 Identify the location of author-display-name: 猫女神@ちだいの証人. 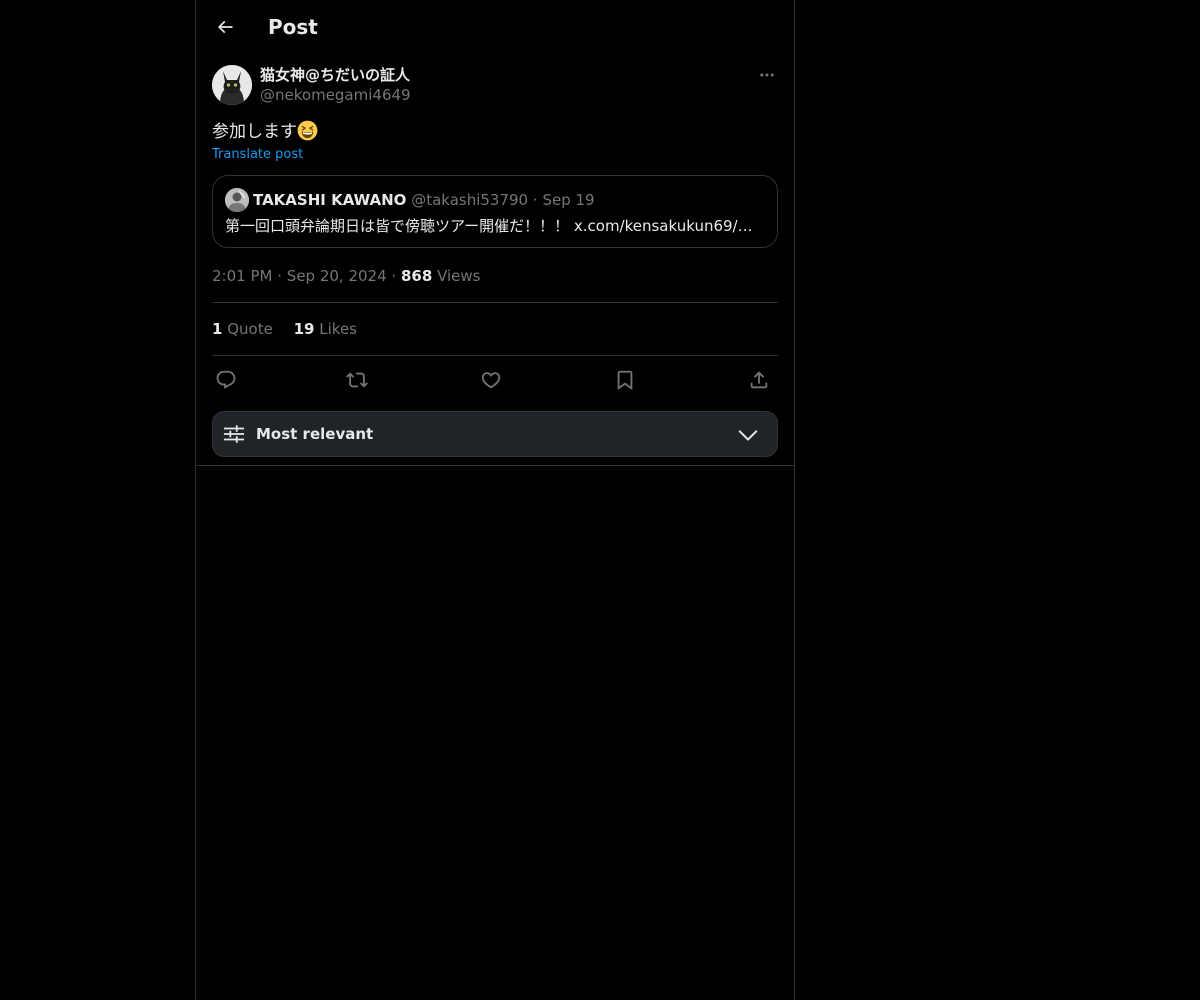
(335, 75).